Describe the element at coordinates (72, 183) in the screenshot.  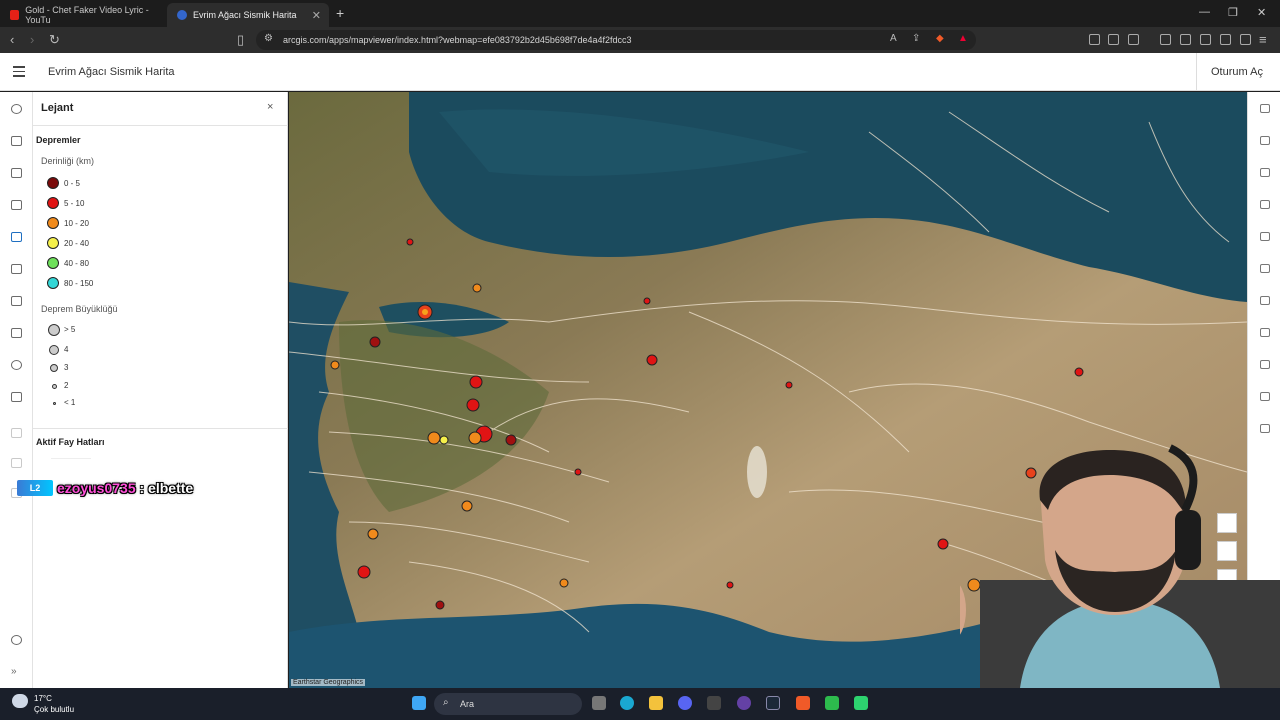
I see `depth-label: 0 - 5` at that location.